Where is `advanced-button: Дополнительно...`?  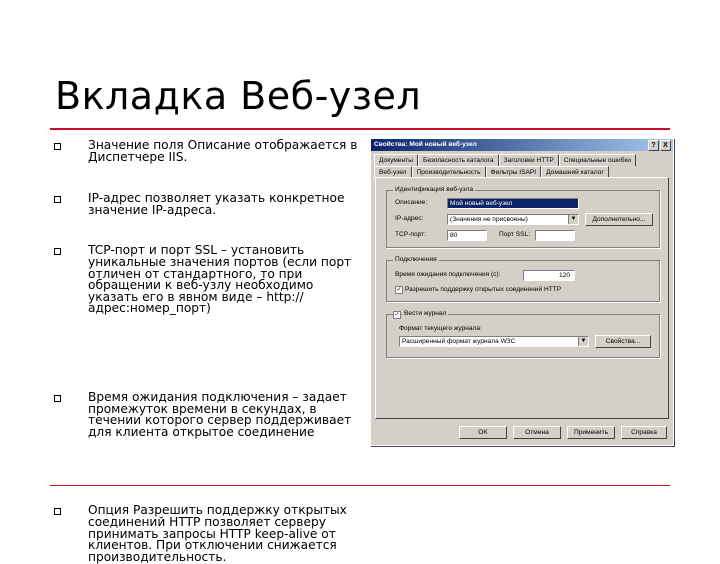
advanced-button: Дополнительно... is located at coordinates (619, 219).